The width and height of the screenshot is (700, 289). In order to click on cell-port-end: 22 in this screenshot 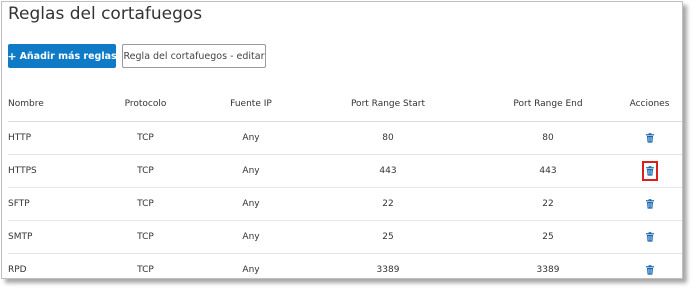, I will do `click(548, 204)`.